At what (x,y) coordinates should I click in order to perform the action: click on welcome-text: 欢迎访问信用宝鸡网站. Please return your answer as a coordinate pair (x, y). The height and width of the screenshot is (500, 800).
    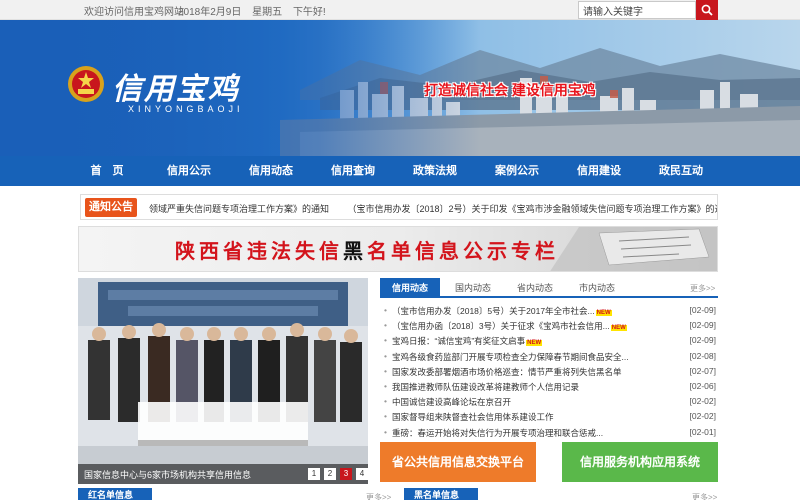
    Looking at the image, I should click on (134, 12).